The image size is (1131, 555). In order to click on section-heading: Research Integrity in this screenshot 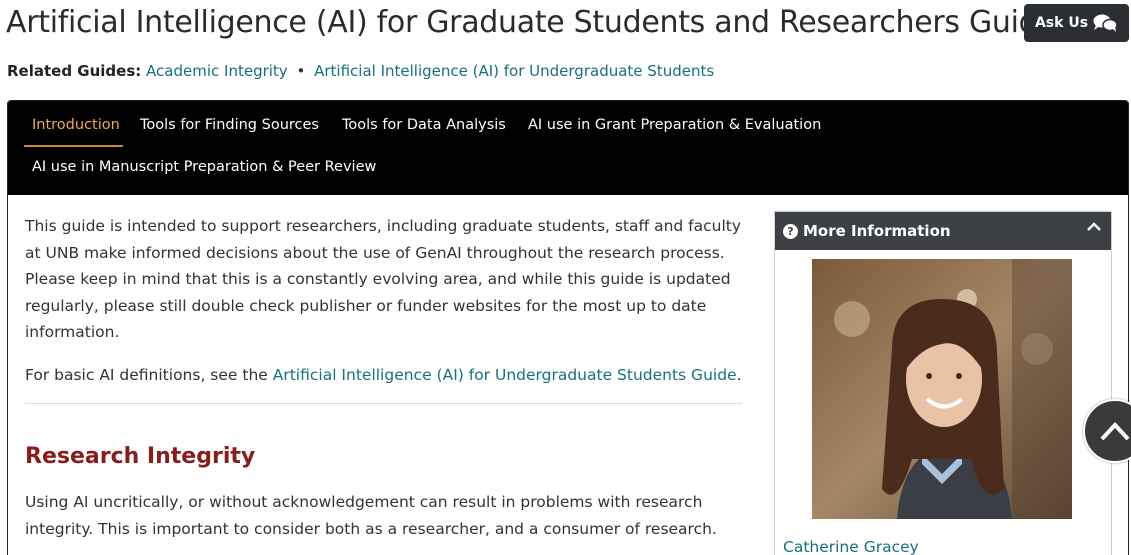, I will do `click(140, 456)`.